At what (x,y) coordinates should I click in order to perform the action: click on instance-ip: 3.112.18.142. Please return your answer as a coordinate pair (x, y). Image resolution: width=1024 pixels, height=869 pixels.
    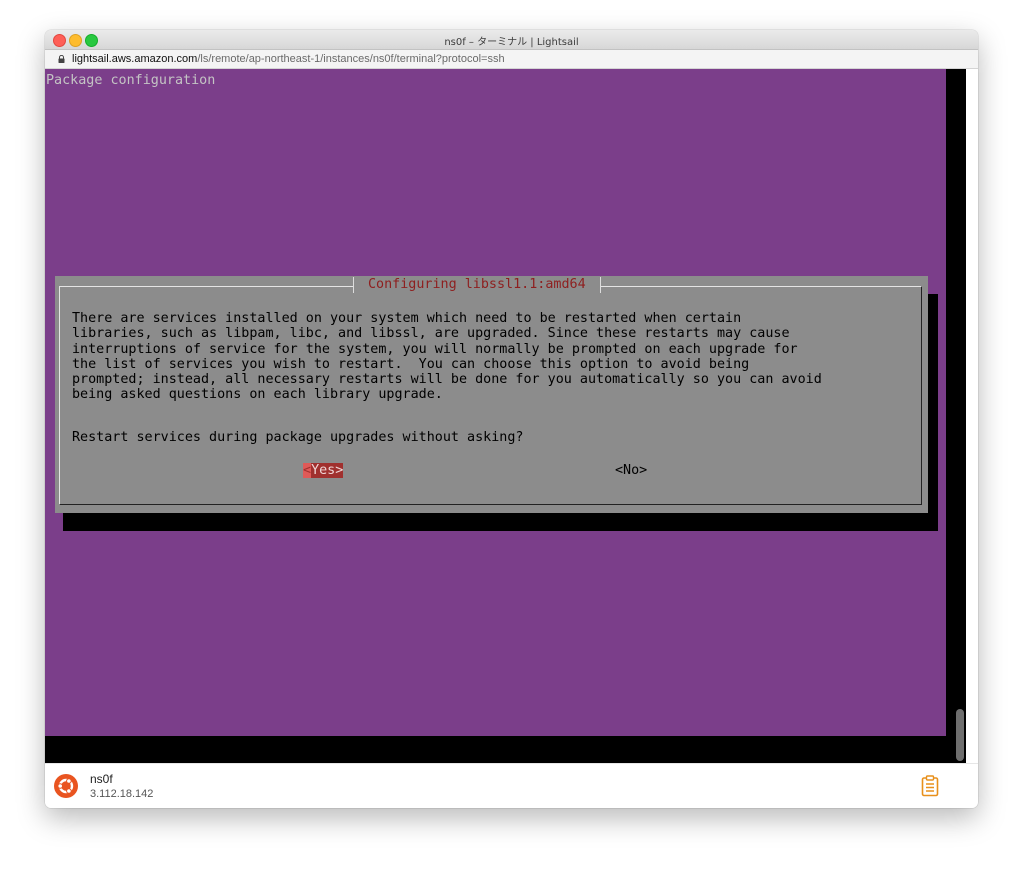
    Looking at the image, I should click on (122, 794).